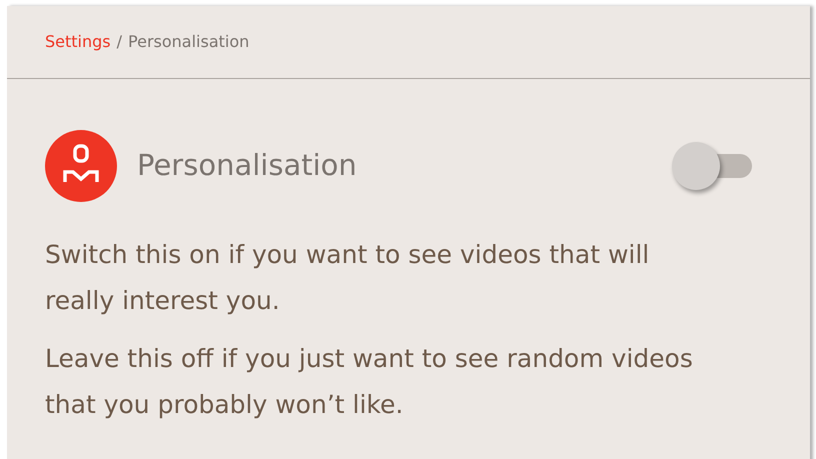  I want to click on breadcrumb-link: Settings, so click(78, 42).